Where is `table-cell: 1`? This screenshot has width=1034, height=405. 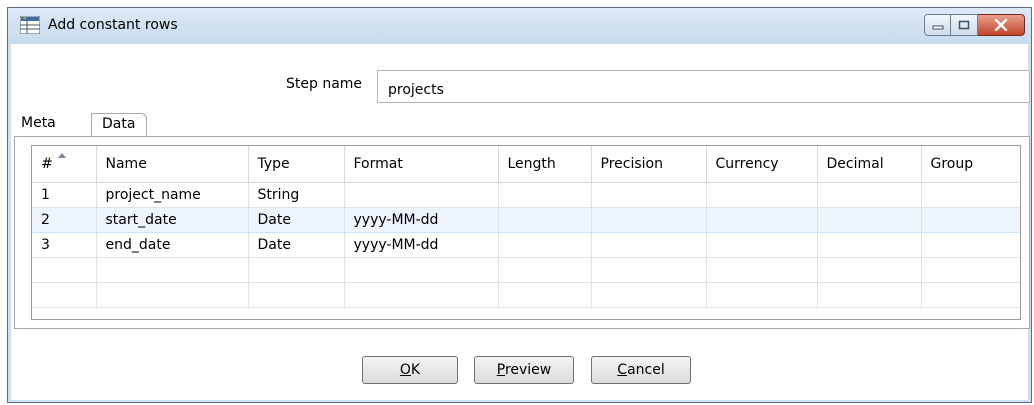
table-cell: 1 is located at coordinates (64, 195).